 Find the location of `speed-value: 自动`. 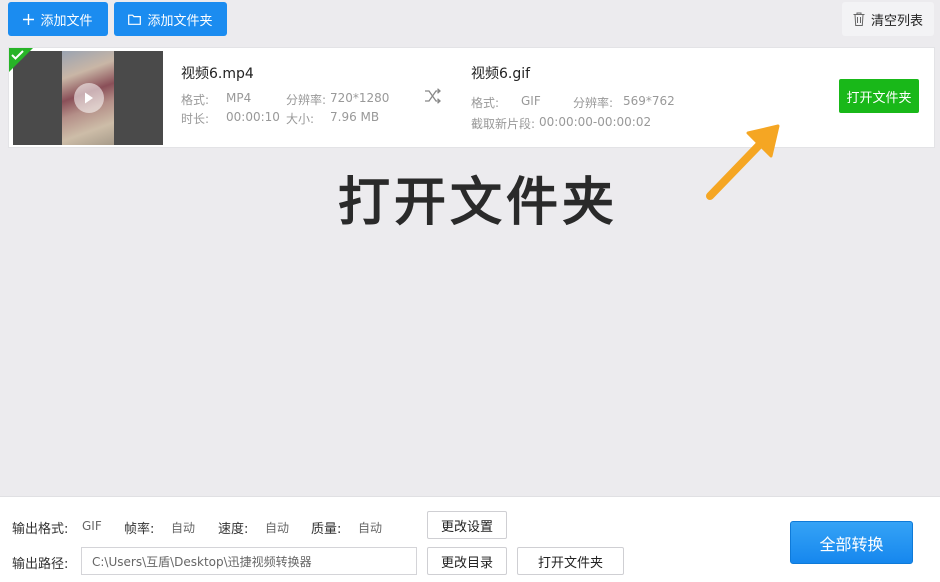

speed-value: 自动 is located at coordinates (277, 528).